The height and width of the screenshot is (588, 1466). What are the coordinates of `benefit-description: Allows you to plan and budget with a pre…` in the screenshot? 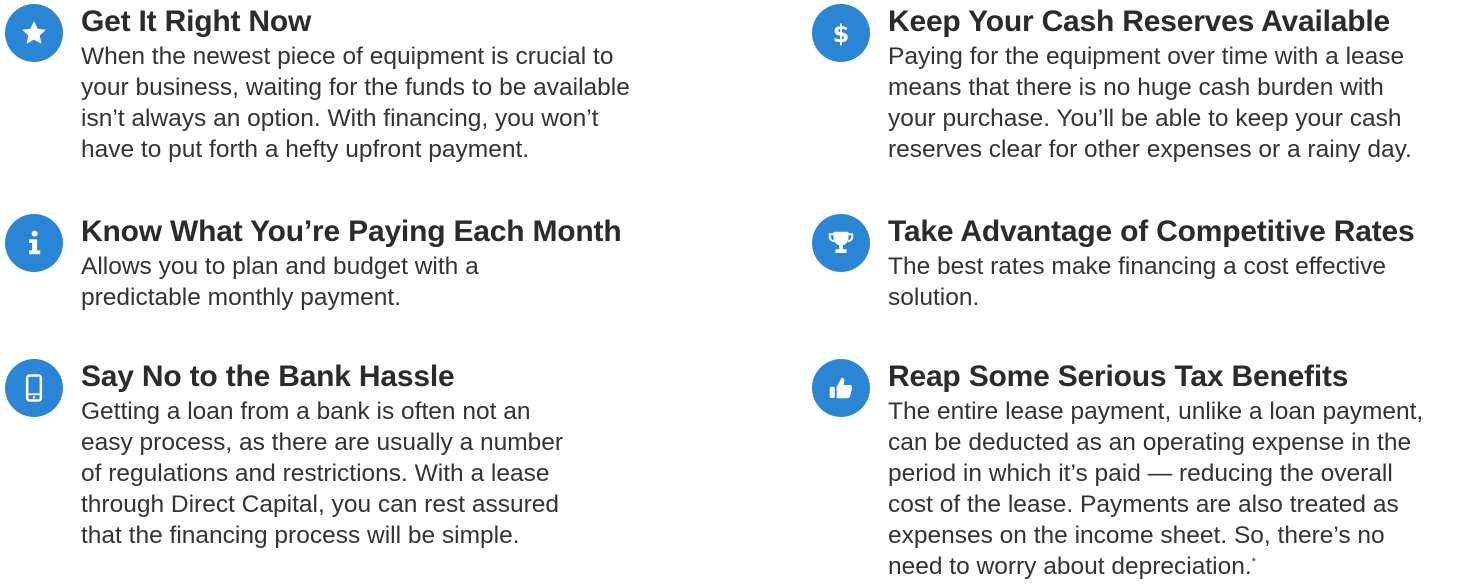 It's located at (280, 282).